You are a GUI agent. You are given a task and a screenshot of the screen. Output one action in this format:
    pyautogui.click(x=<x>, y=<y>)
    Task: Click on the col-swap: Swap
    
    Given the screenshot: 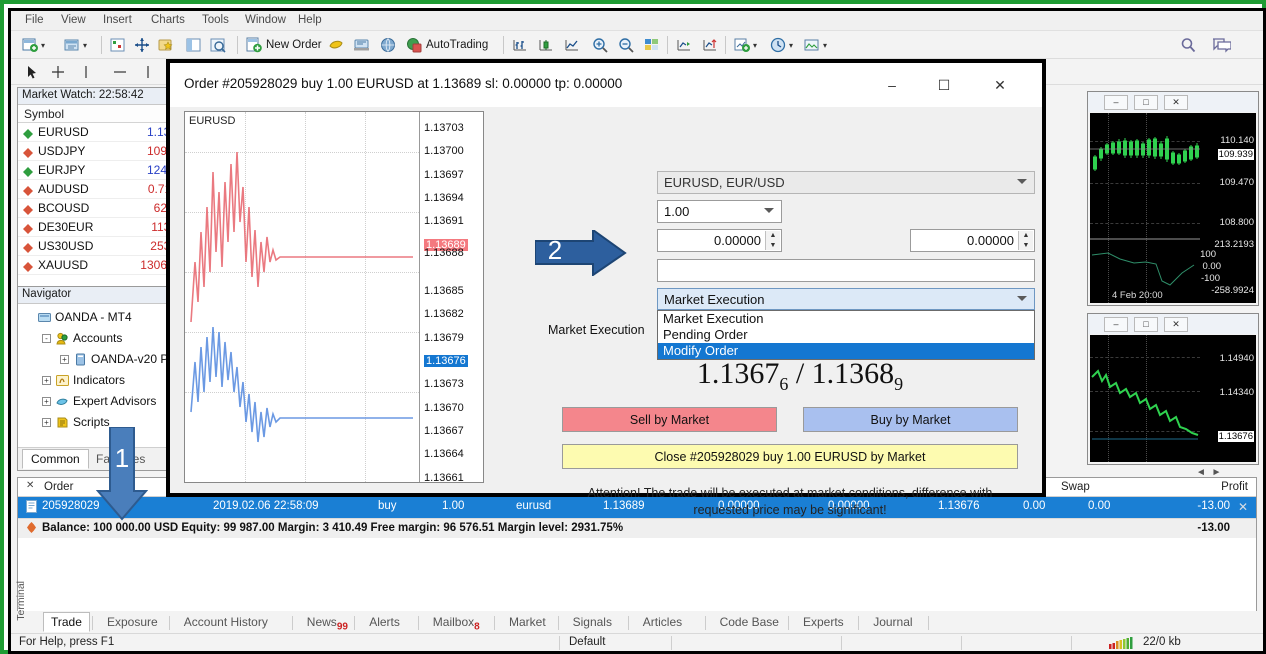 What is the action you would take?
    pyautogui.click(x=1075, y=487)
    